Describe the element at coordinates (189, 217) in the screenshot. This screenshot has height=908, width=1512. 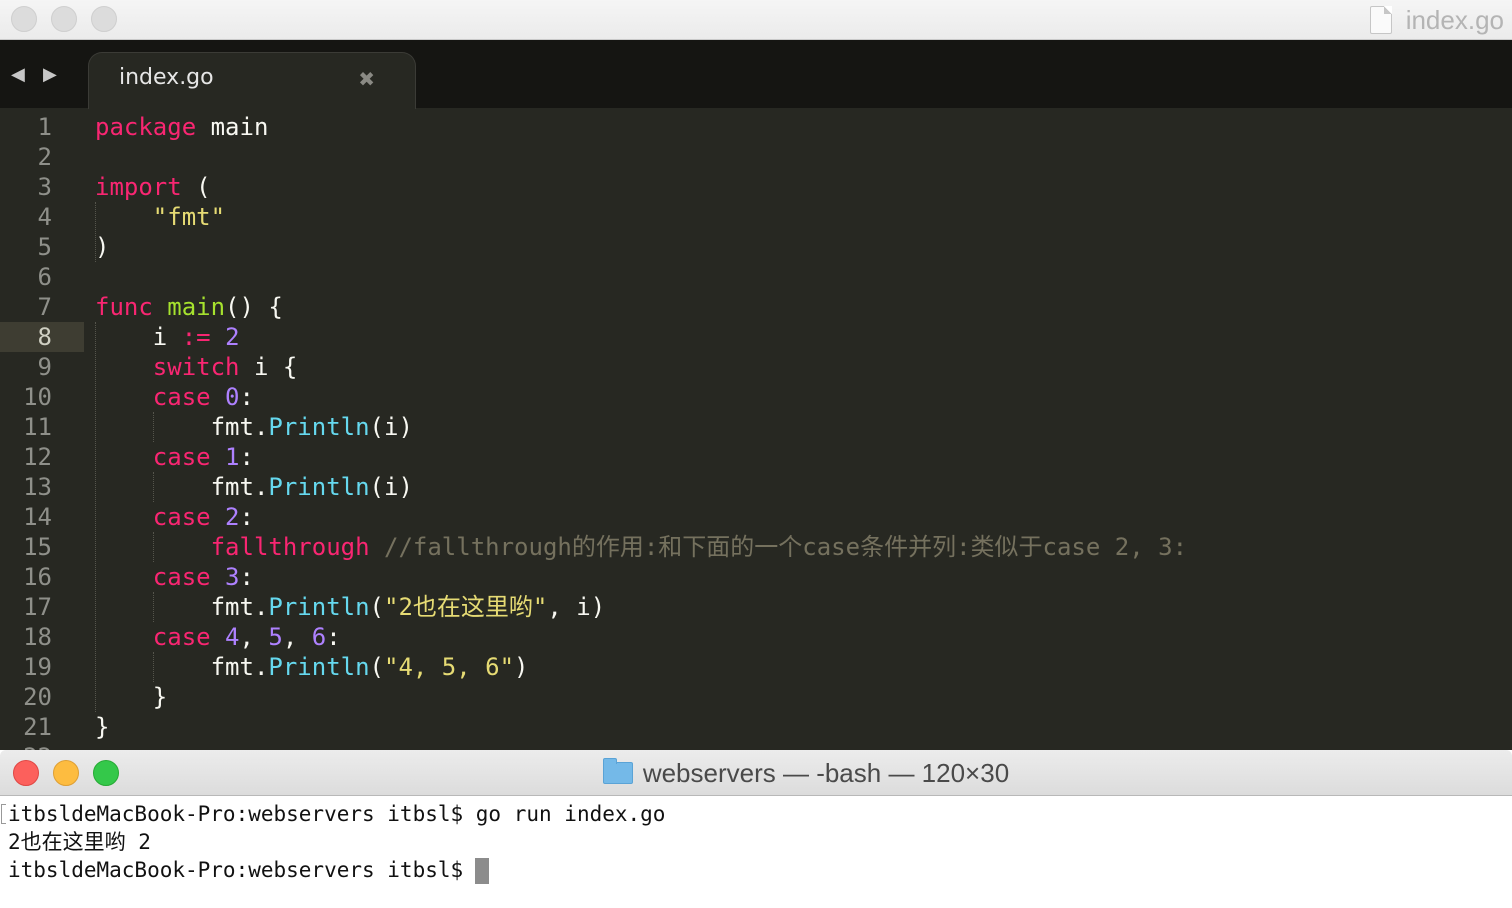
I see `code-token-str: "fmt"` at that location.